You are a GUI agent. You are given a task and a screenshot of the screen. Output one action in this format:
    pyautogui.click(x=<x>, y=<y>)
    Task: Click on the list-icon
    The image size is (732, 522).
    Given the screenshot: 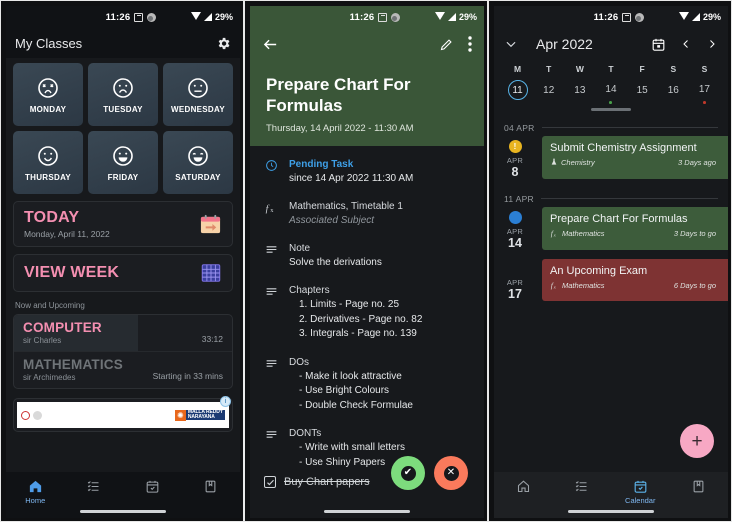 What is the action you would take?
    pyautogui.click(x=93, y=486)
    